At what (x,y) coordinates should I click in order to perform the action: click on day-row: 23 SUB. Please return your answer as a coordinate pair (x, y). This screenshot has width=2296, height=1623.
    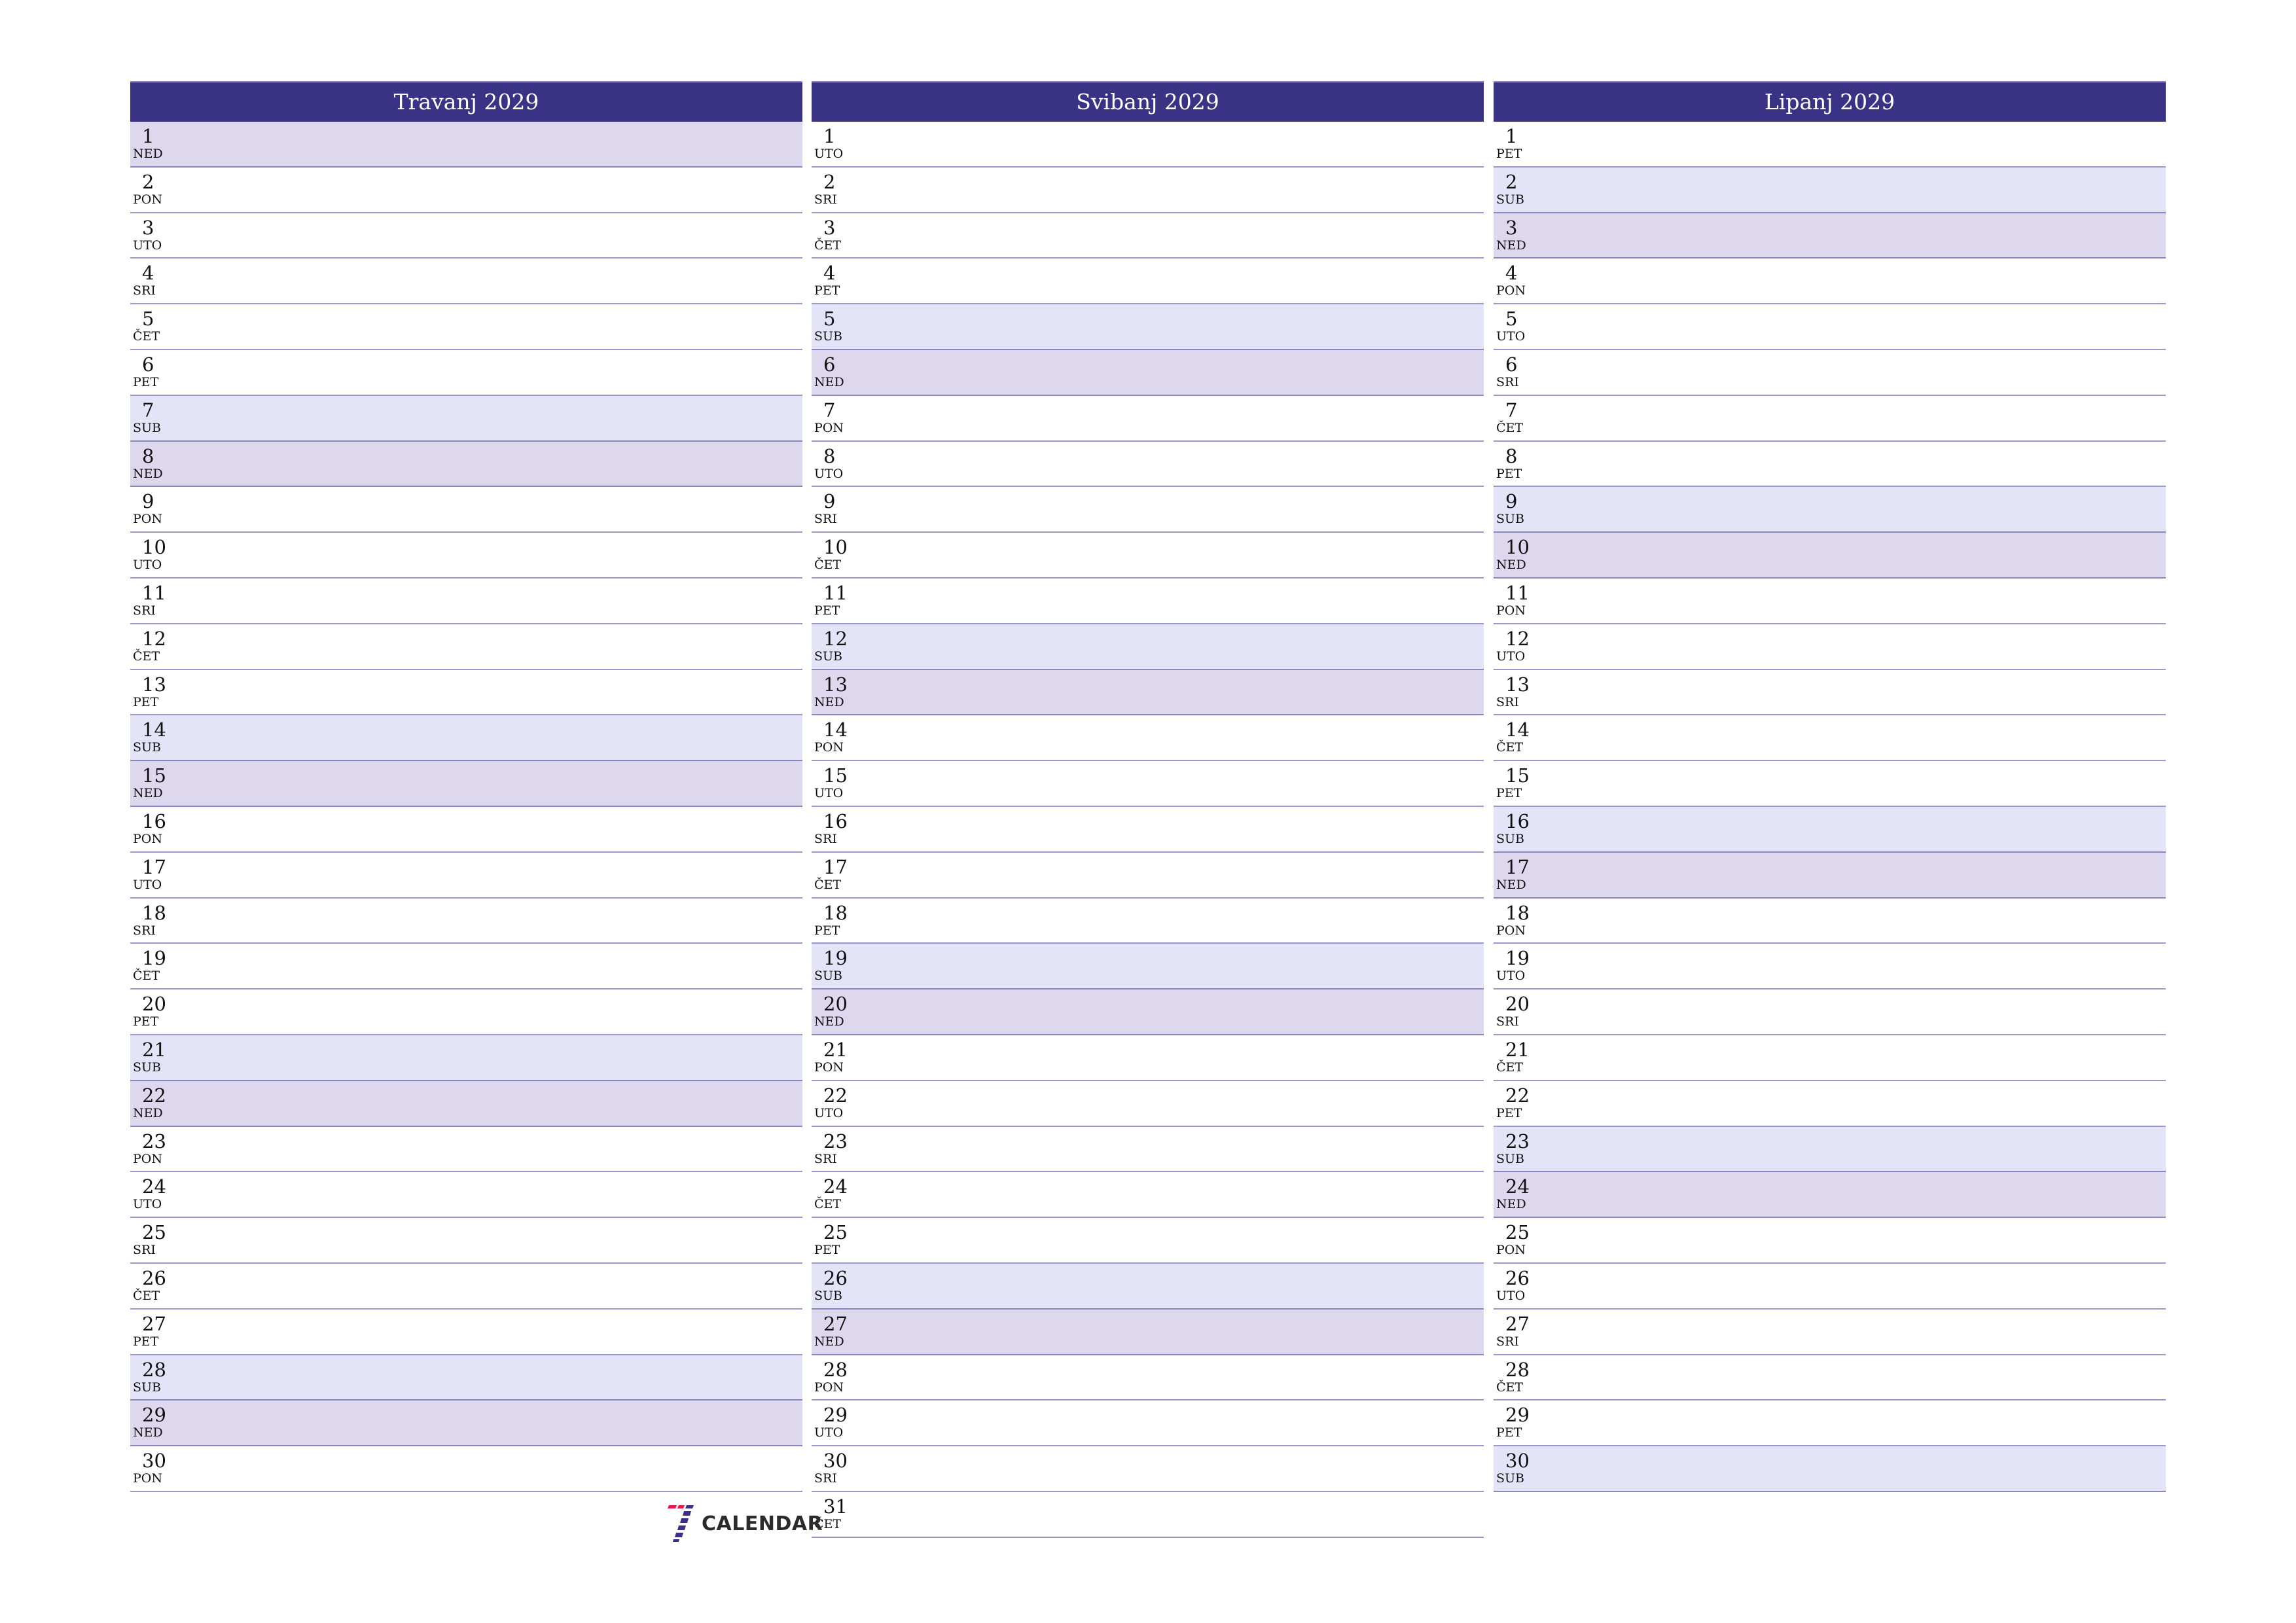
    Looking at the image, I should click on (1830, 1149).